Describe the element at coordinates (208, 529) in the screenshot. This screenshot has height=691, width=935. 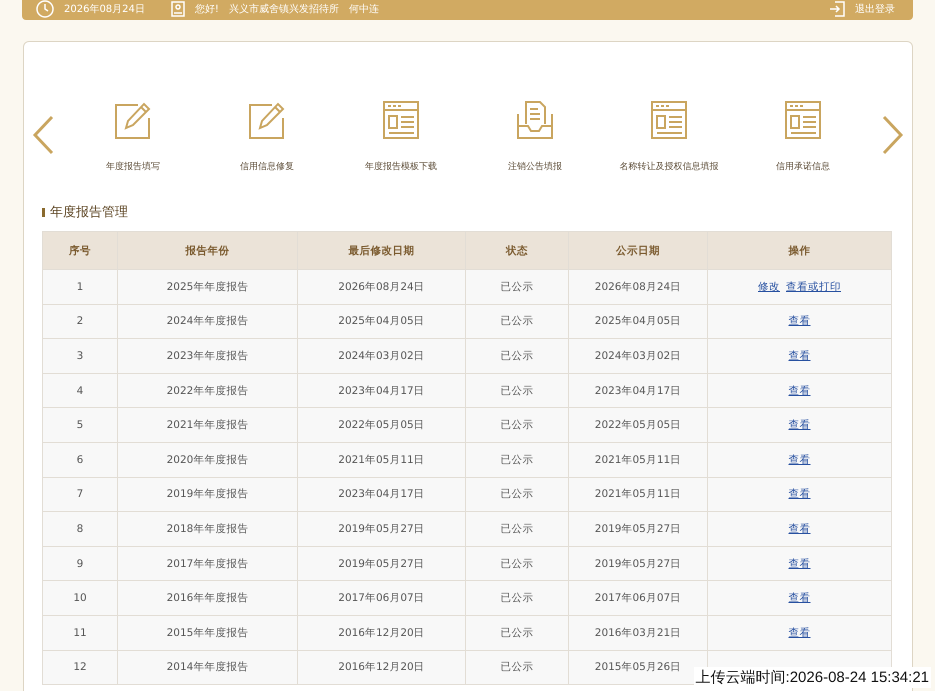
I see `table-cell: 2018年年度报告` at that location.